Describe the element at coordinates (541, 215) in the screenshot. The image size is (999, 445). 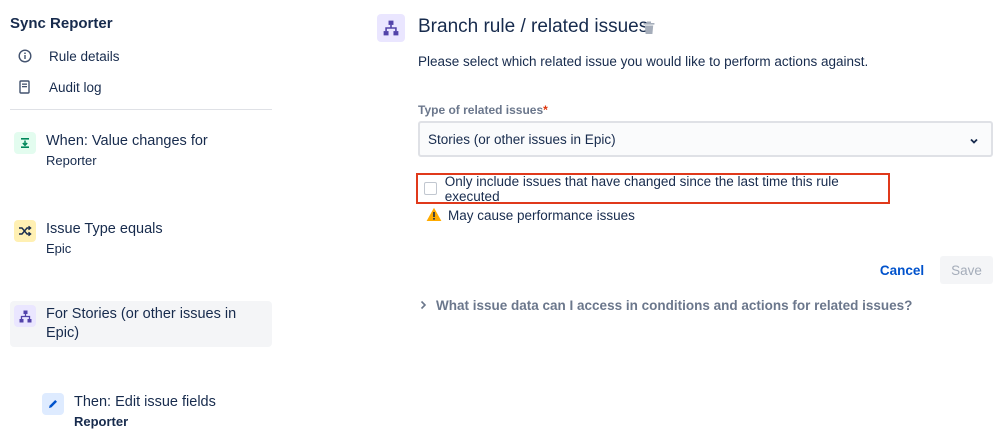
I see `warning-text: May cause performance issues` at that location.